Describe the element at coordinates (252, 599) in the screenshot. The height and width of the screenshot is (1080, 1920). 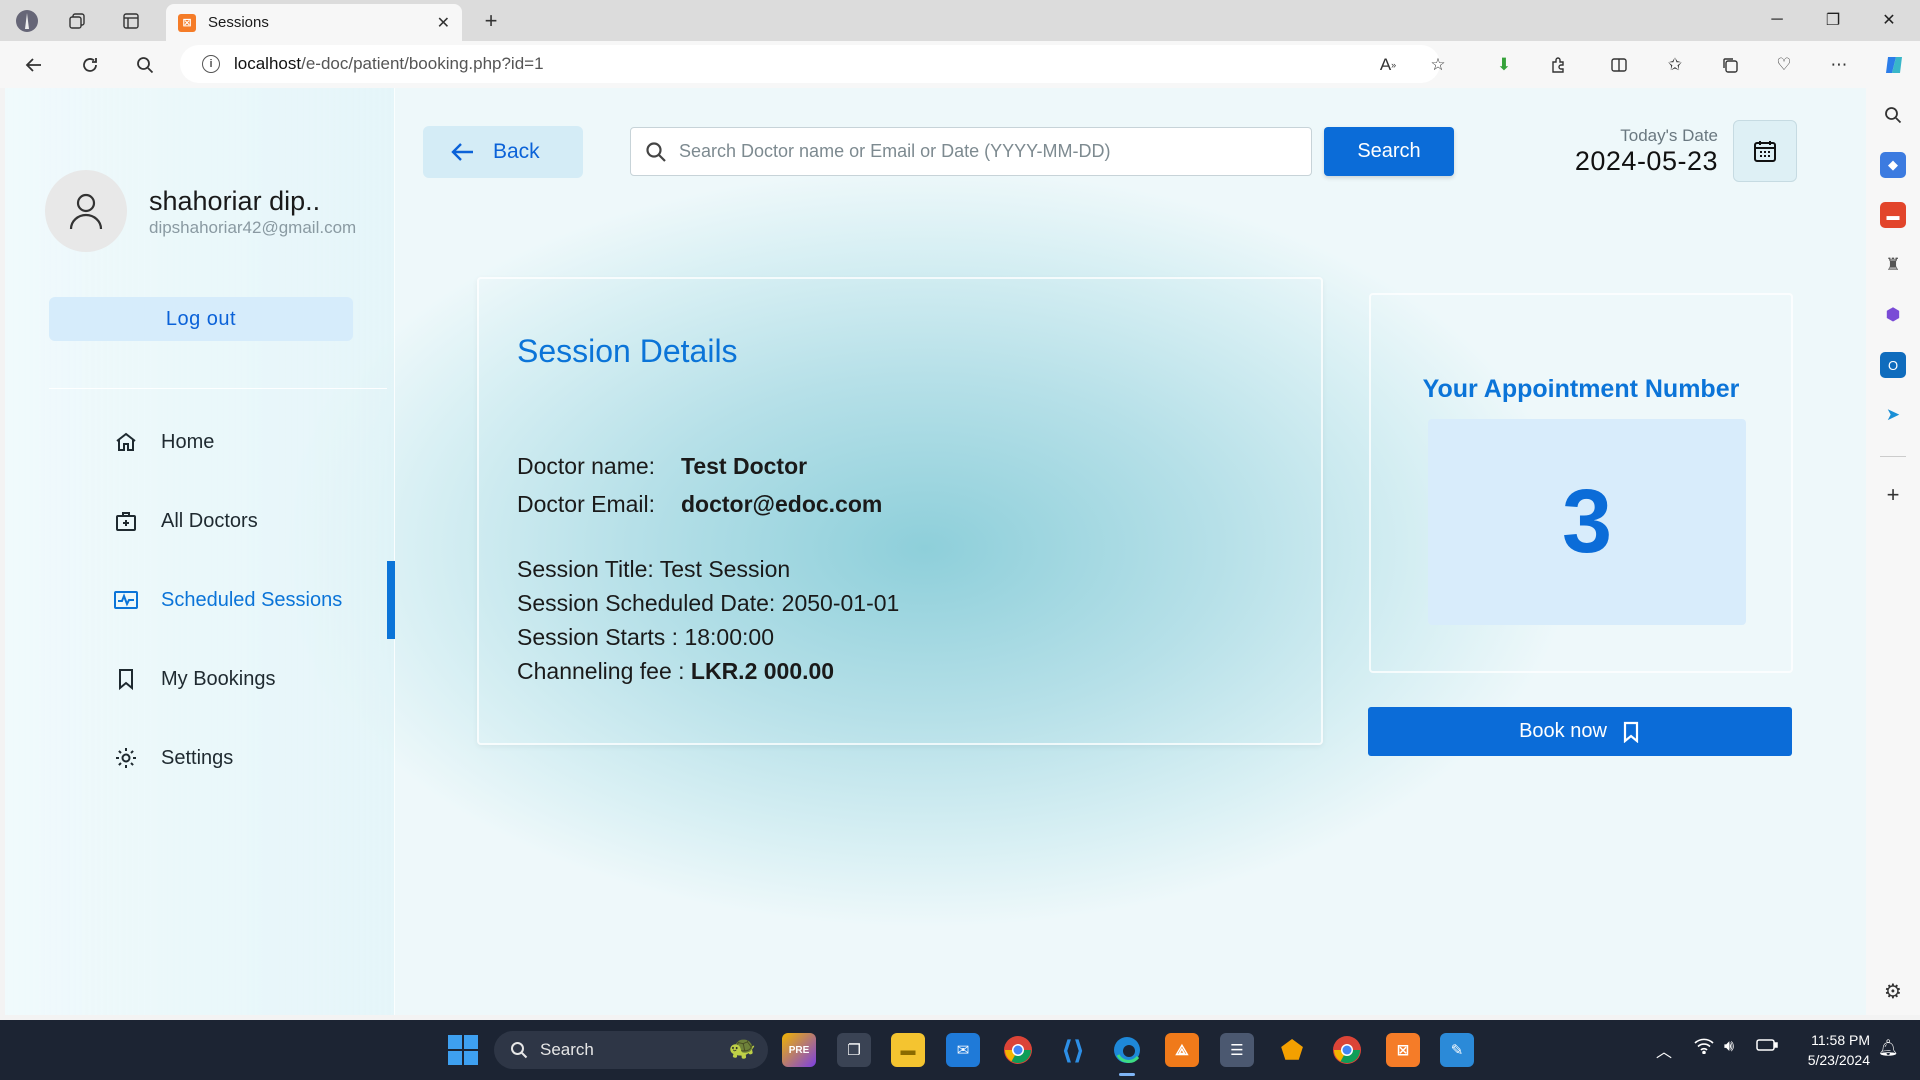
I see `menu-label-scheduled-sessions: Scheduled Sessions` at that location.